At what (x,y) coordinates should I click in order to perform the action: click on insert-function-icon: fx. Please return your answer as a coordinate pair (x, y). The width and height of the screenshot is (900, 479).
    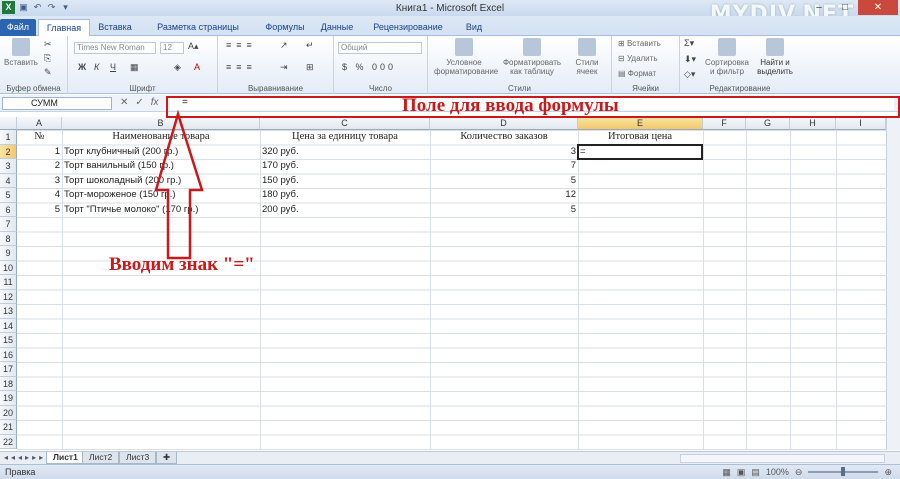
    Looking at the image, I should click on (155, 102).